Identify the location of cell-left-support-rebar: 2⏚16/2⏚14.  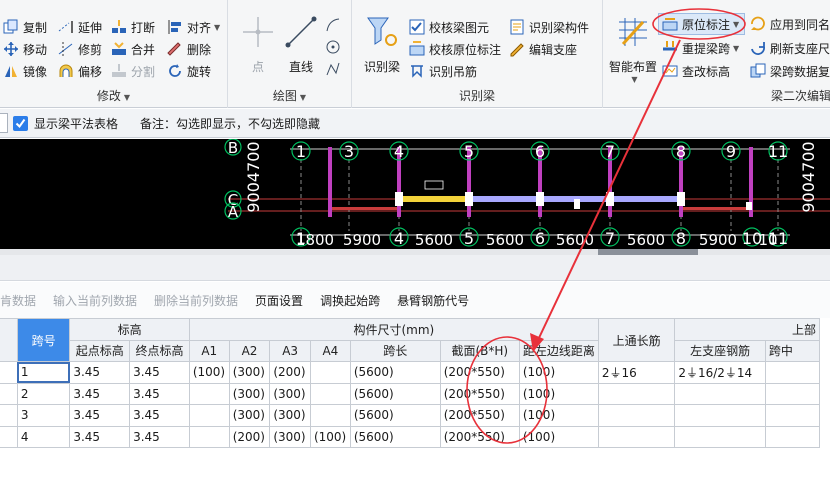
(720, 372).